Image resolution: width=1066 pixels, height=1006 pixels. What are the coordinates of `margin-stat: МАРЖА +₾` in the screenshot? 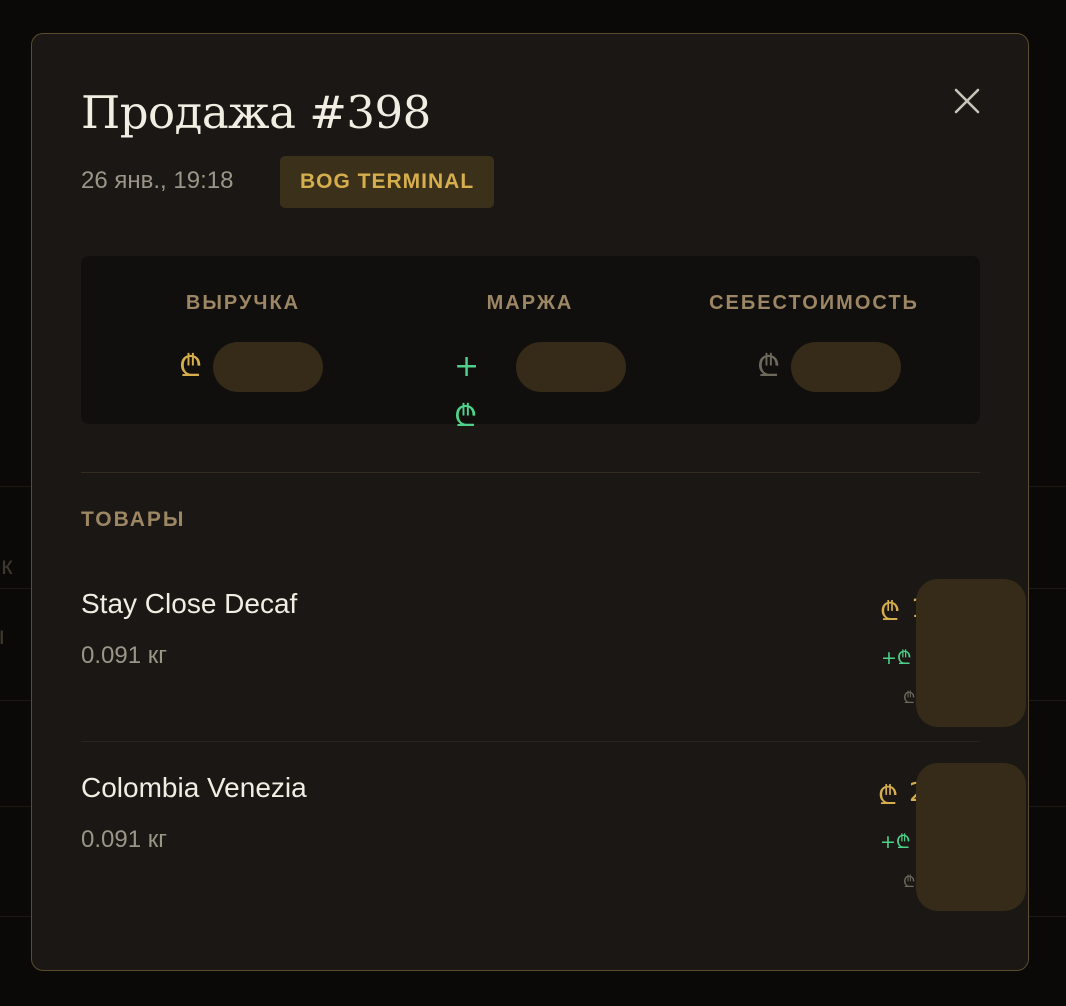 It's located at (530, 345).